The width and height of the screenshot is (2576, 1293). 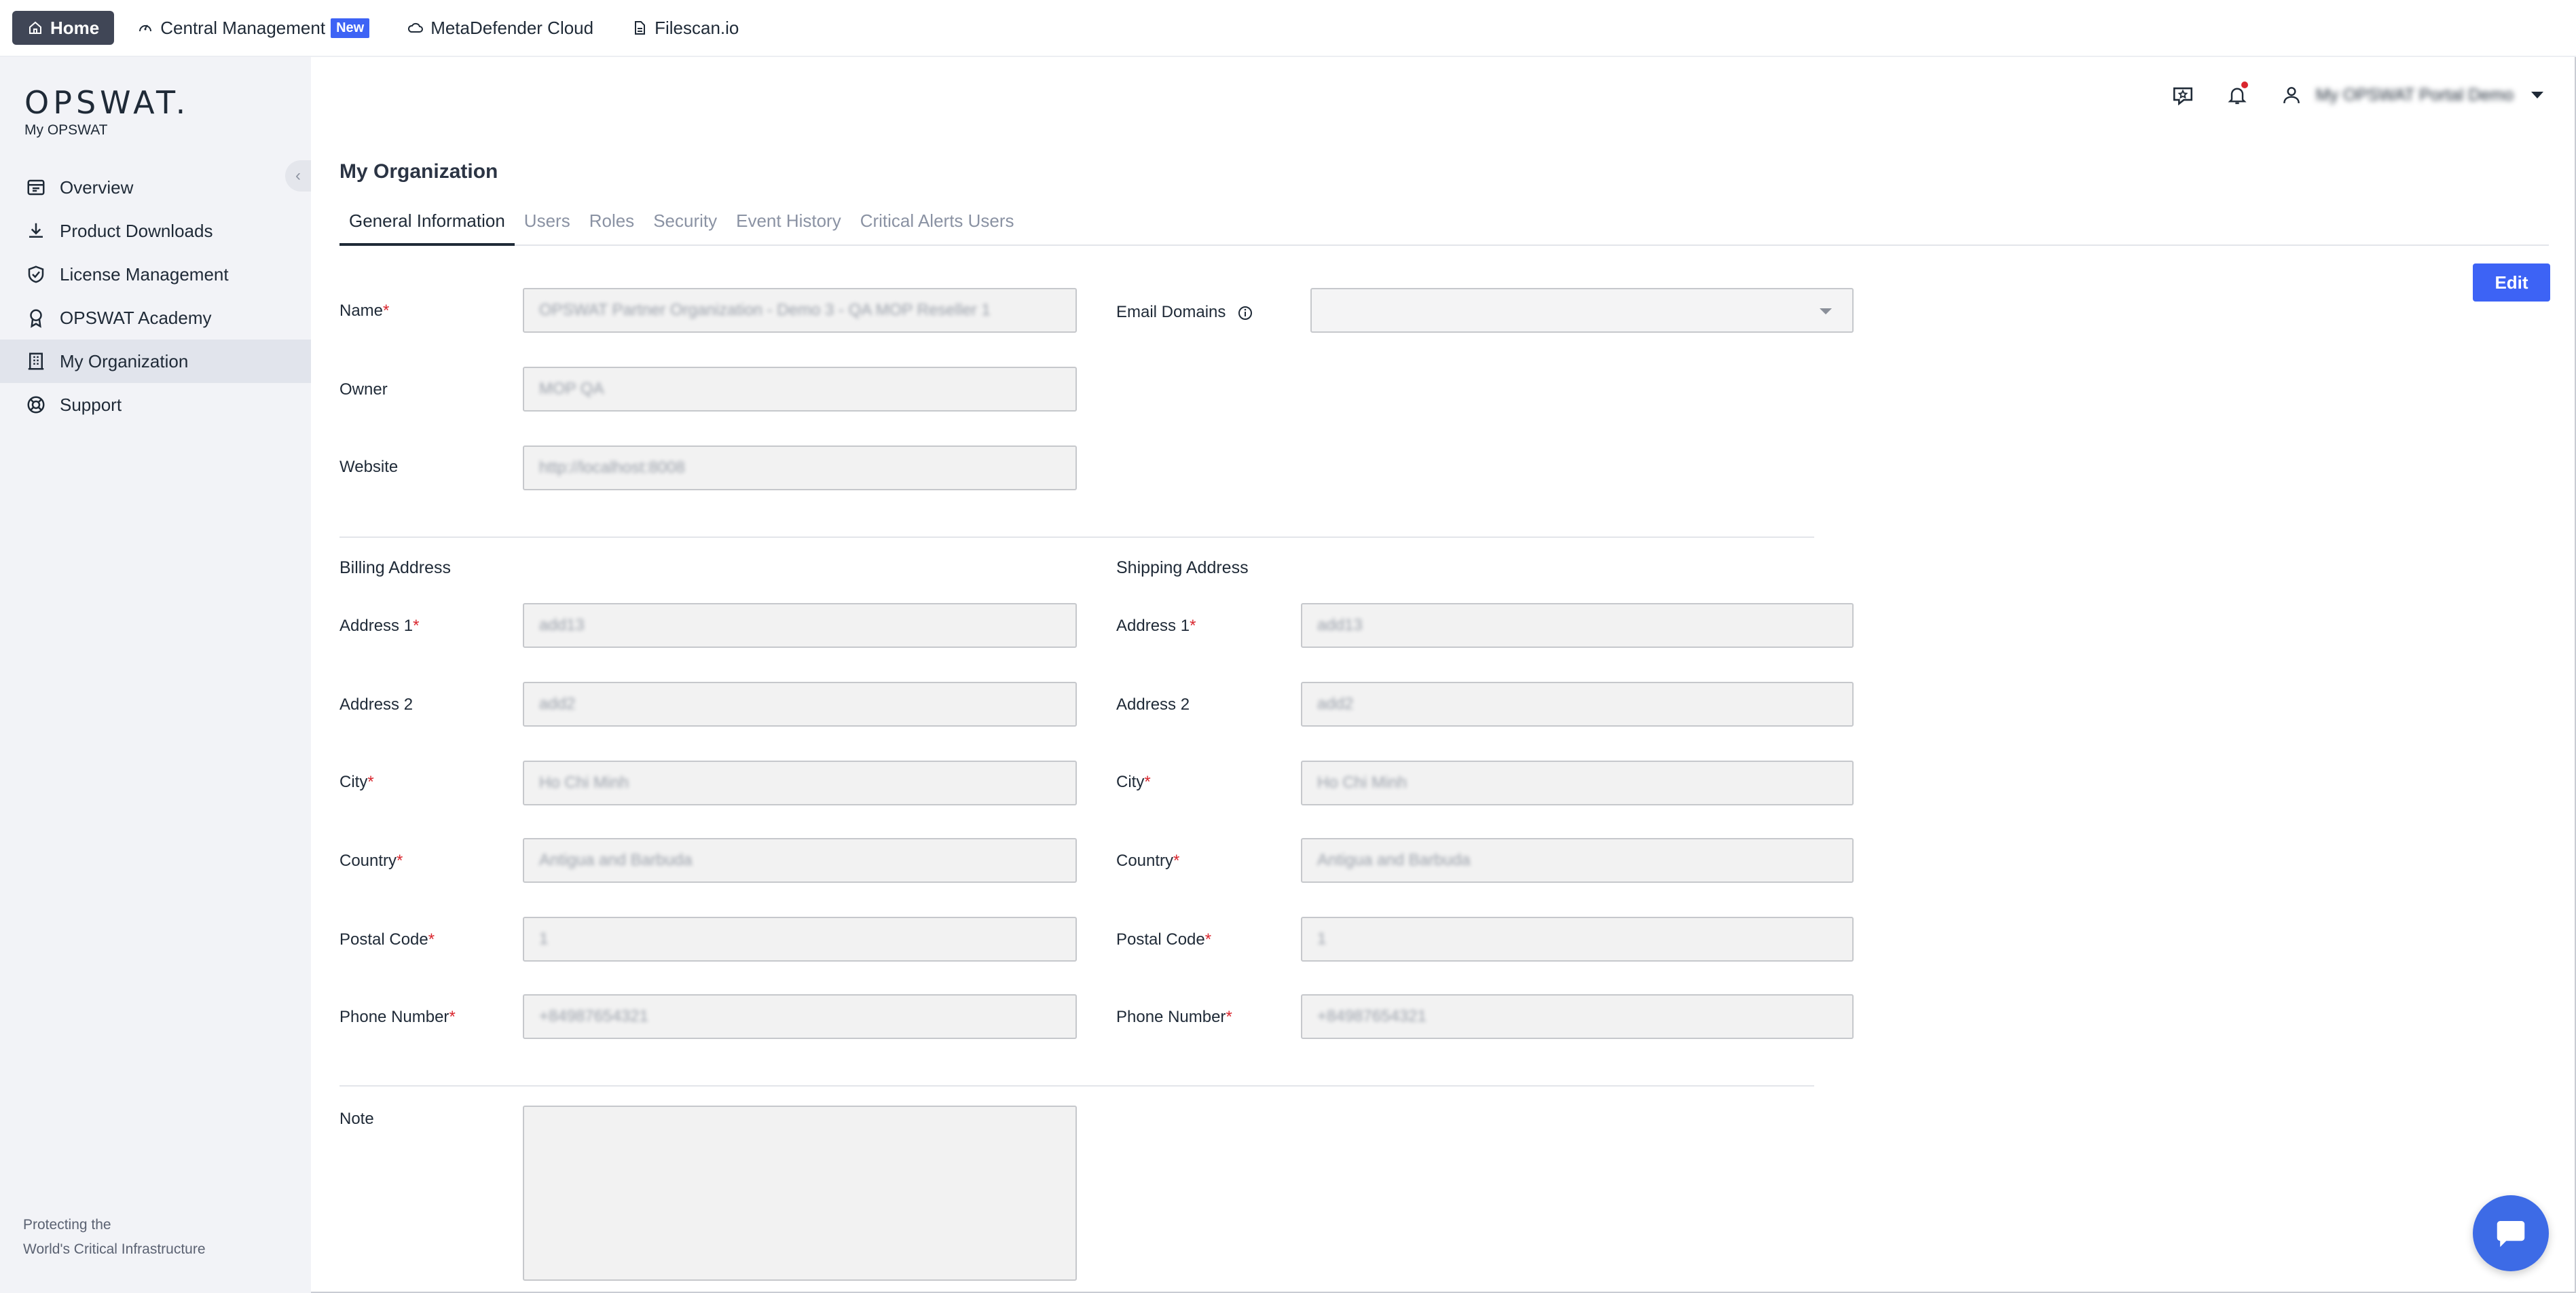 What do you see at coordinates (1577, 705) in the screenshot?
I see `shipping-address2-field: add2` at bounding box center [1577, 705].